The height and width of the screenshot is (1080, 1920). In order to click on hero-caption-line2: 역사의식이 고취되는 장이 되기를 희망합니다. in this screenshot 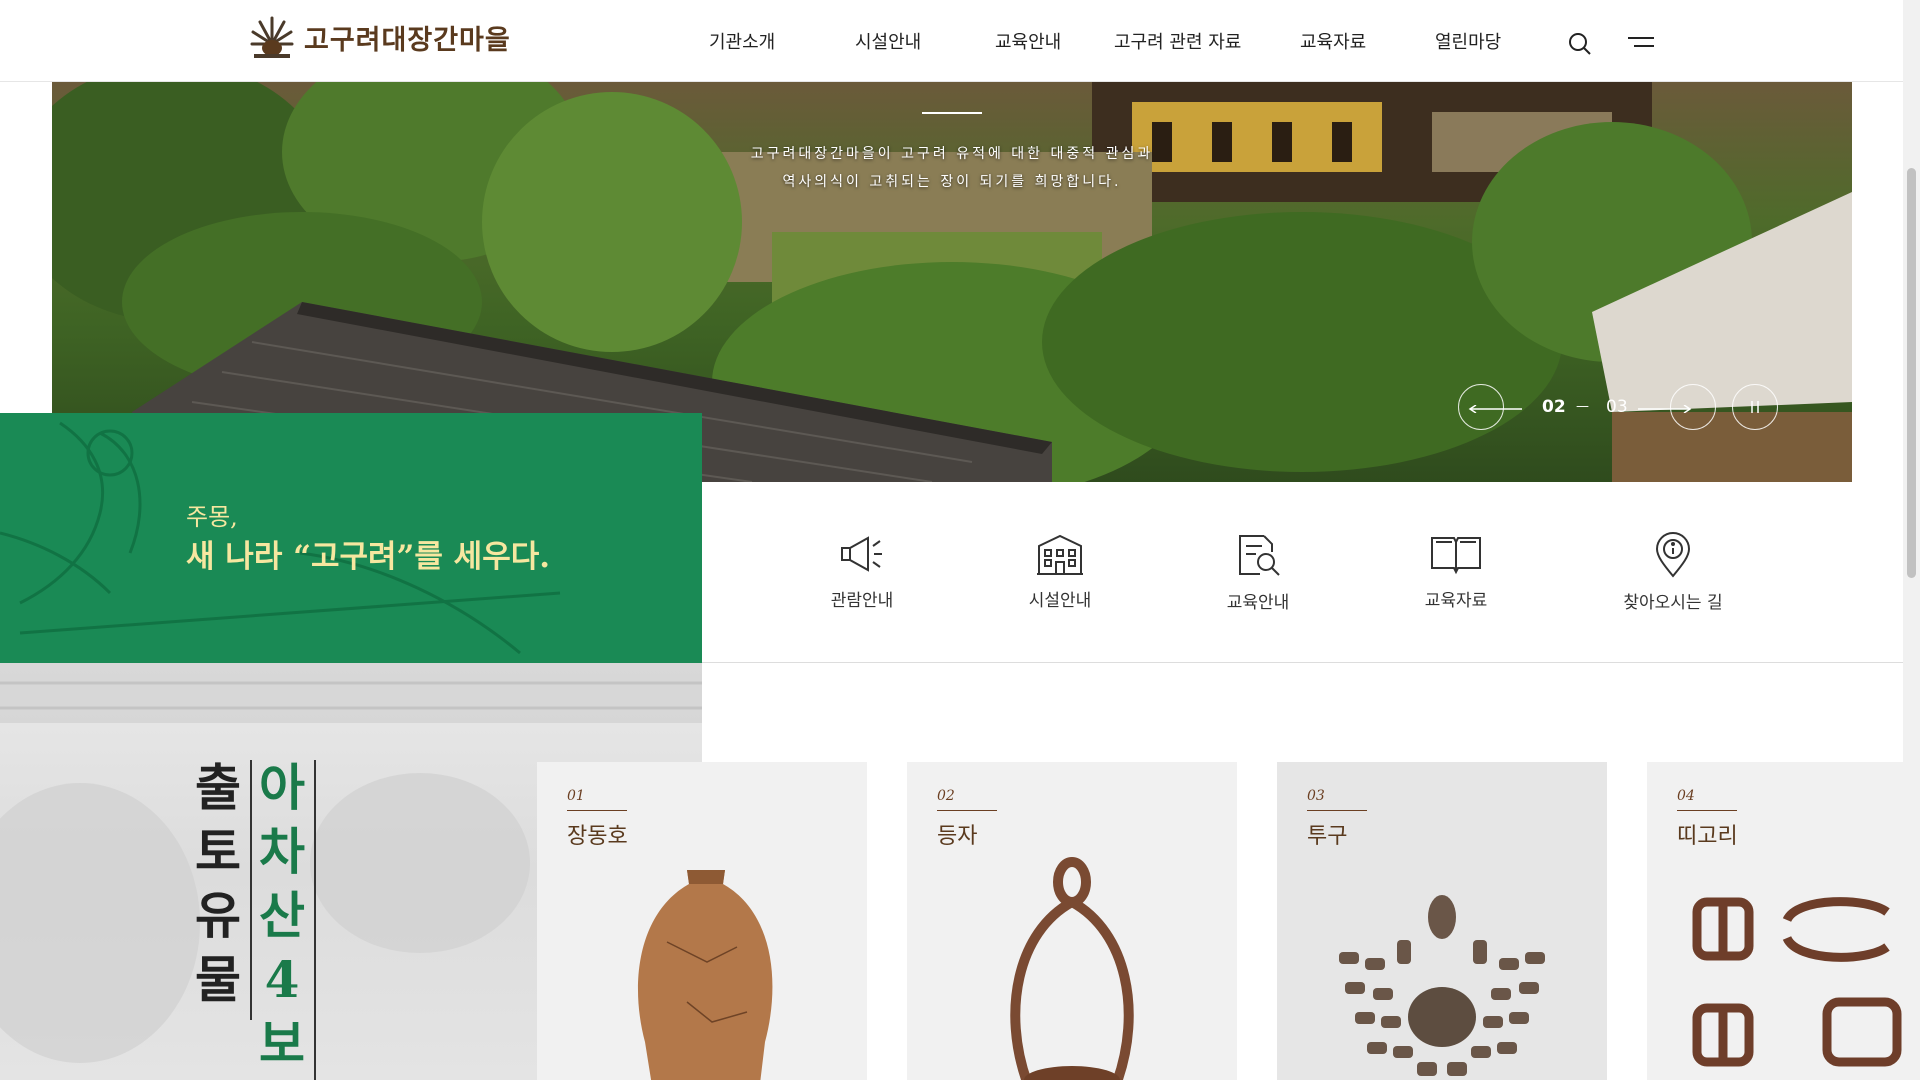, I will do `click(952, 182)`.